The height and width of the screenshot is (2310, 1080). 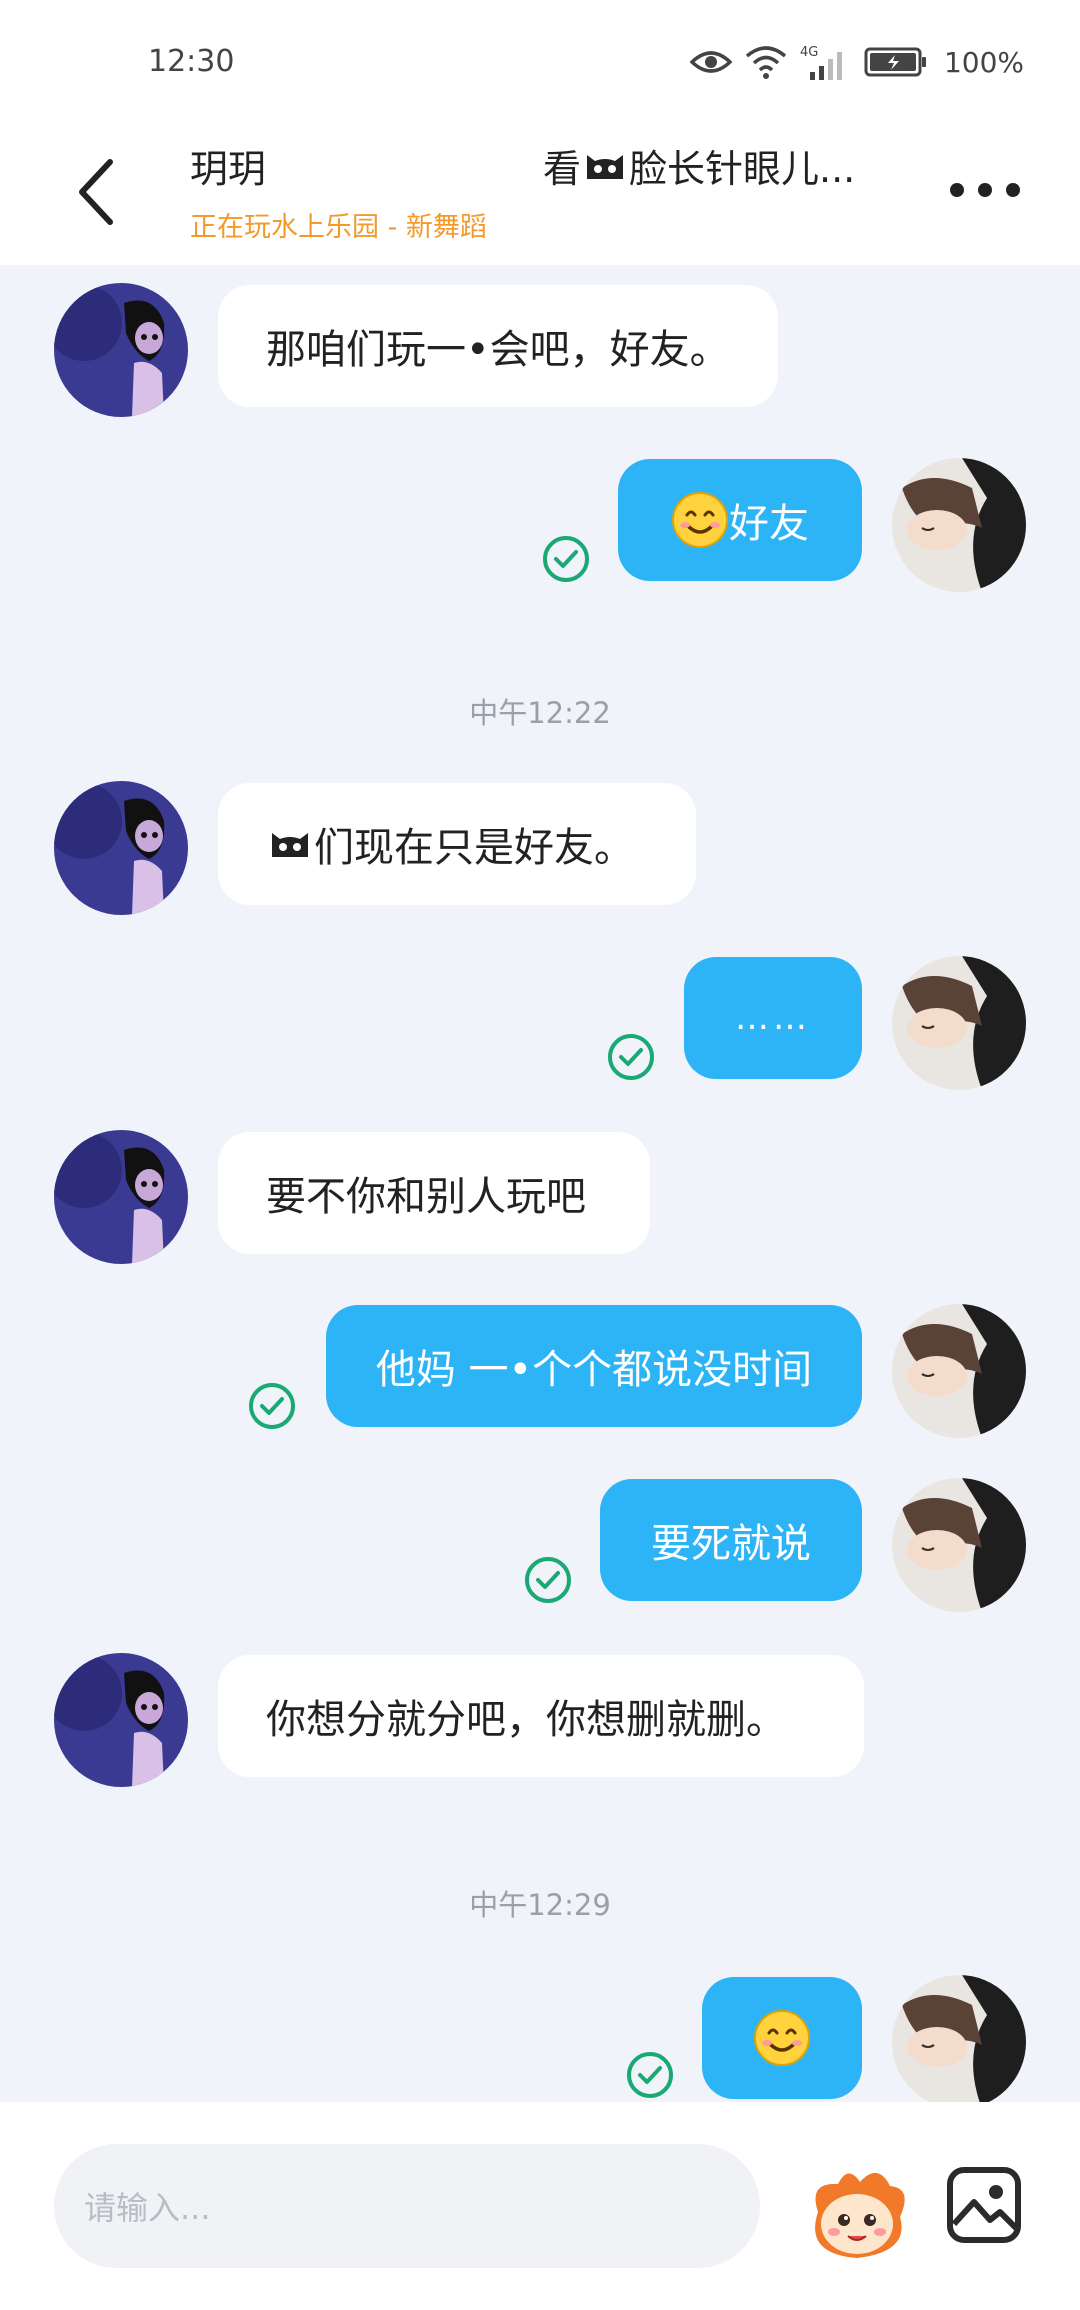 I want to click on message-text: 他妈 一•个个都说没时间, so click(x=594, y=1370).